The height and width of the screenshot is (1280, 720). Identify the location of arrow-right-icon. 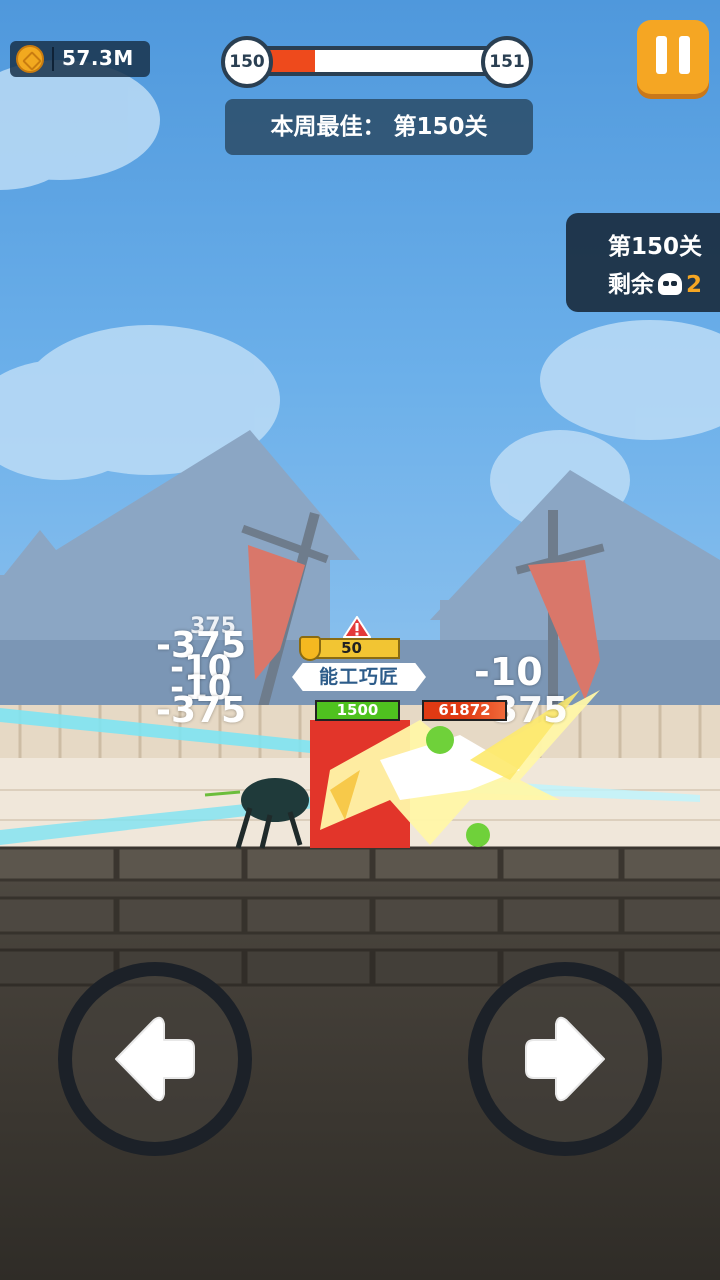
(565, 1059).